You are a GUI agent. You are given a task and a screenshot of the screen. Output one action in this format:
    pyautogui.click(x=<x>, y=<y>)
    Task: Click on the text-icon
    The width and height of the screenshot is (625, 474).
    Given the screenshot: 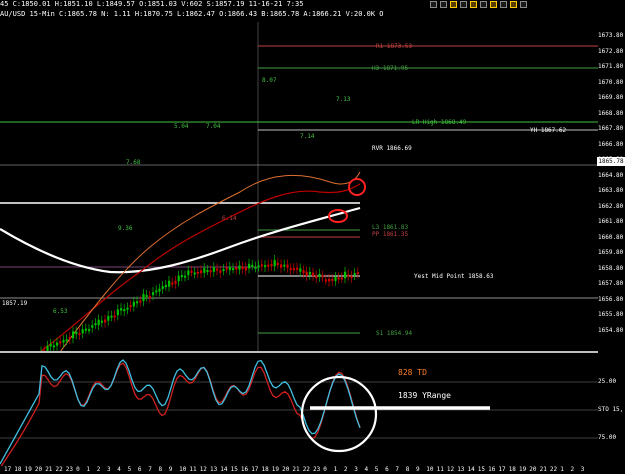 What is the action you would take?
    pyautogui.click(x=493, y=4)
    